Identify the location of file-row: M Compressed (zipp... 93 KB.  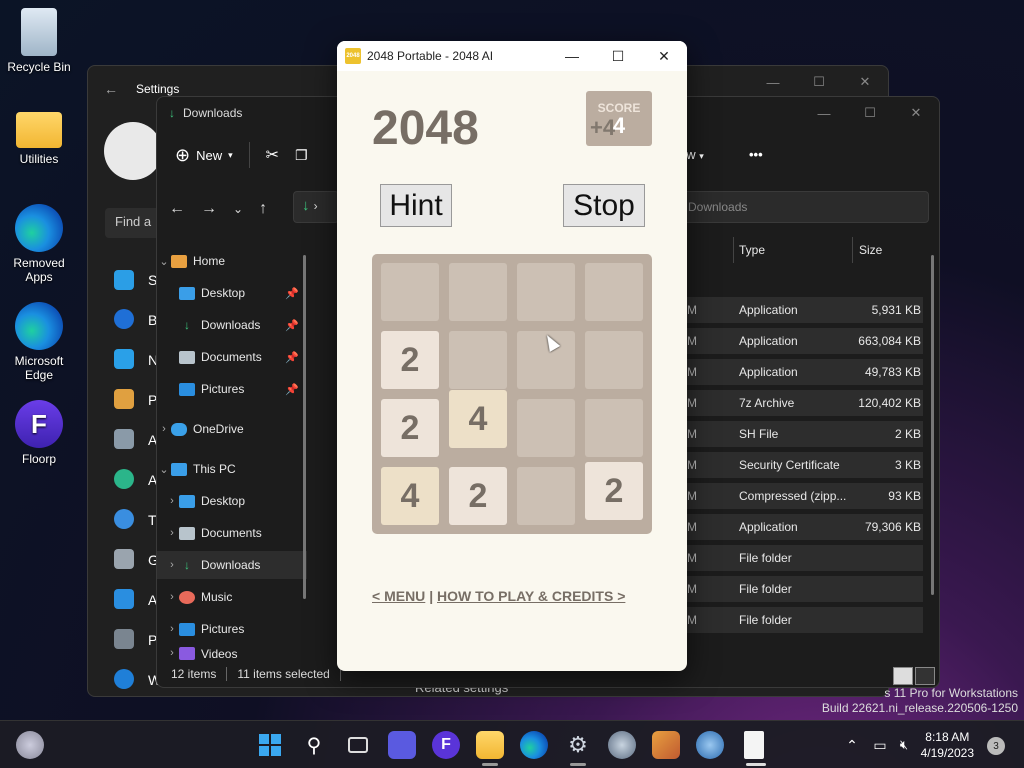
(805, 496).